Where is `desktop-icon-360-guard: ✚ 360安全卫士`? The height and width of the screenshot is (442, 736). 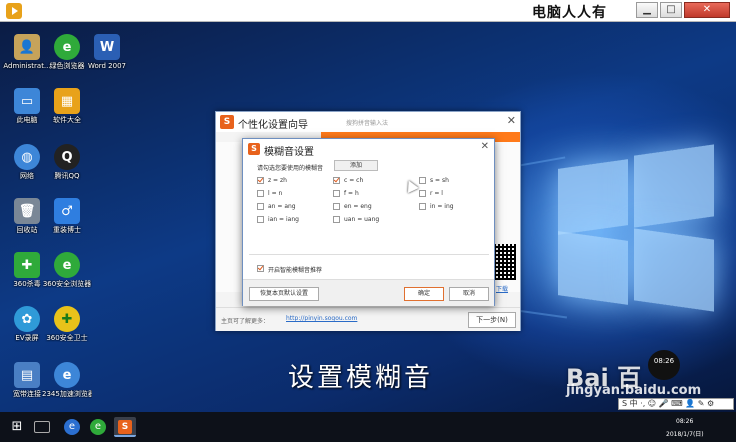
desktop-icon-360-guard: ✚ 360安全卫士 is located at coordinates (67, 324).